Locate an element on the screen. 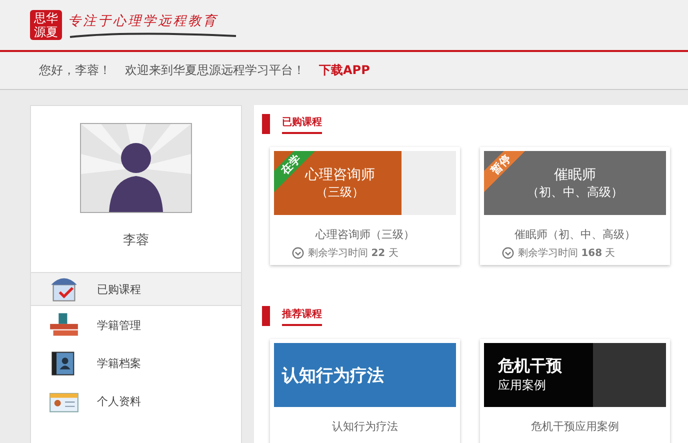 Image resolution: width=688 pixels, height=443 pixels. sidebar-item: 已购课程 is located at coordinates (136, 289).